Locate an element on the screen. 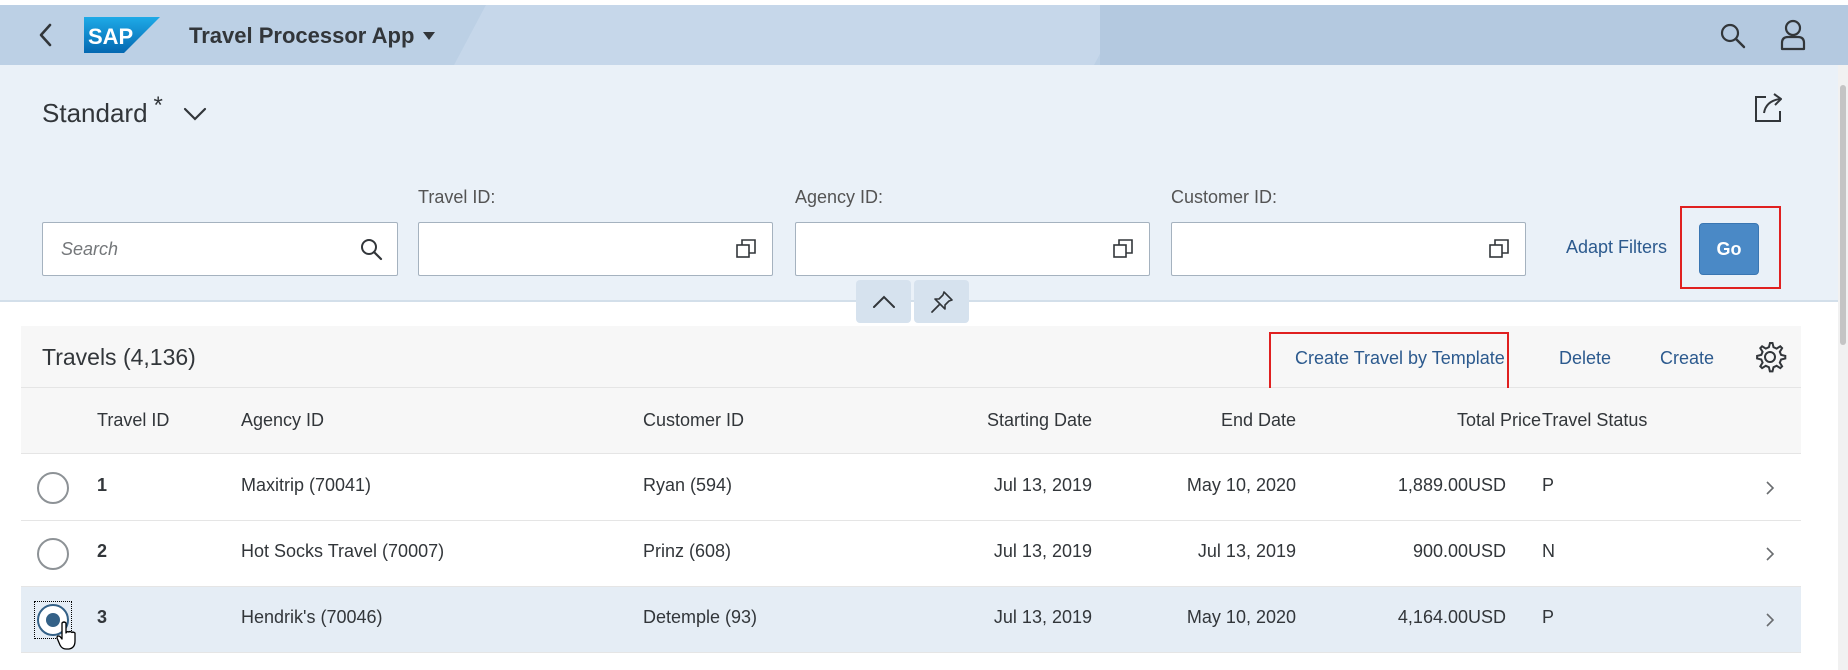  price-cell: 900.00 is located at coordinates (1440, 551).